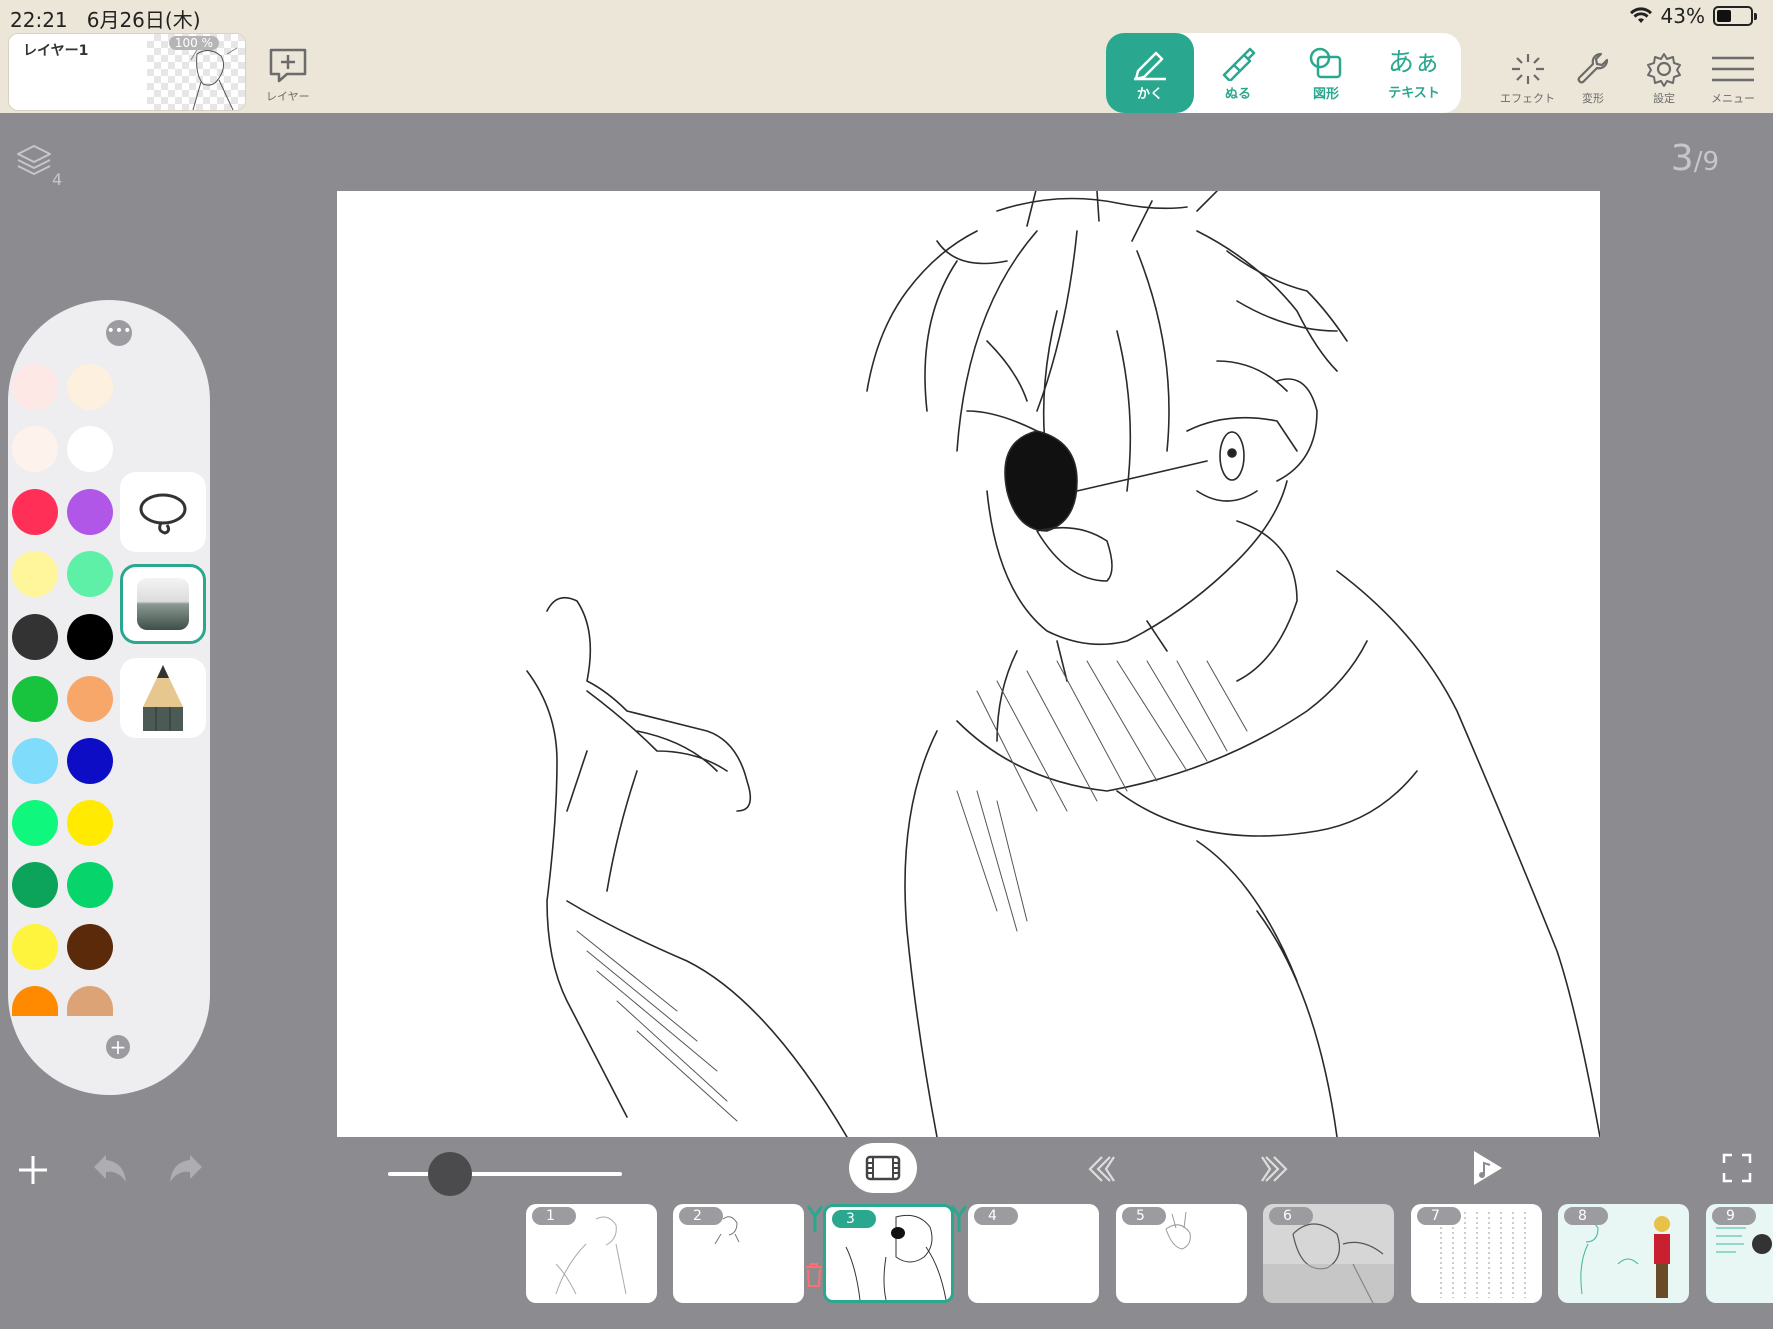 Image resolution: width=1773 pixels, height=1329 pixels. Describe the element at coordinates (1239, 64) in the screenshot. I see `fill-brush-icon` at that location.